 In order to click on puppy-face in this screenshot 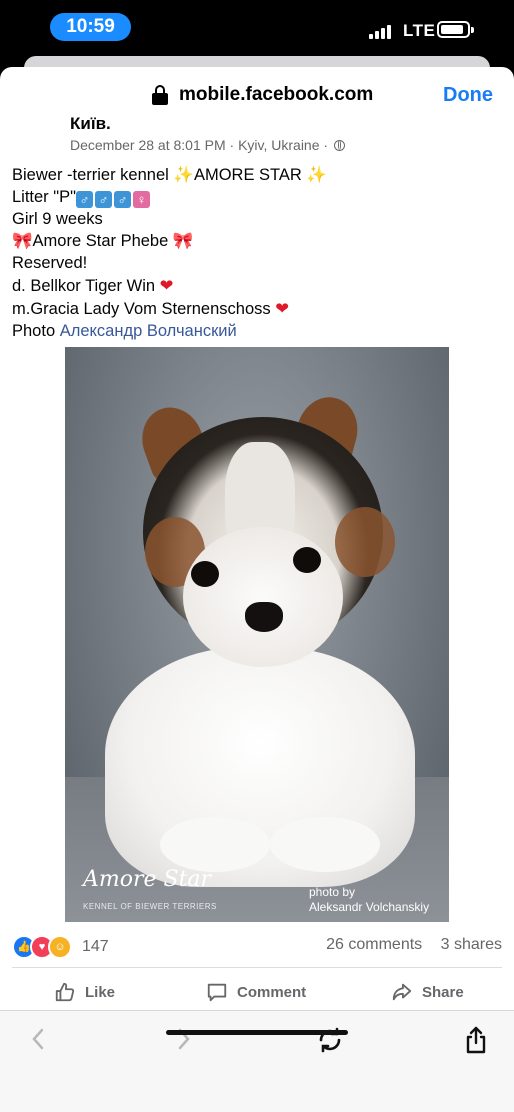, I will do `click(263, 597)`.